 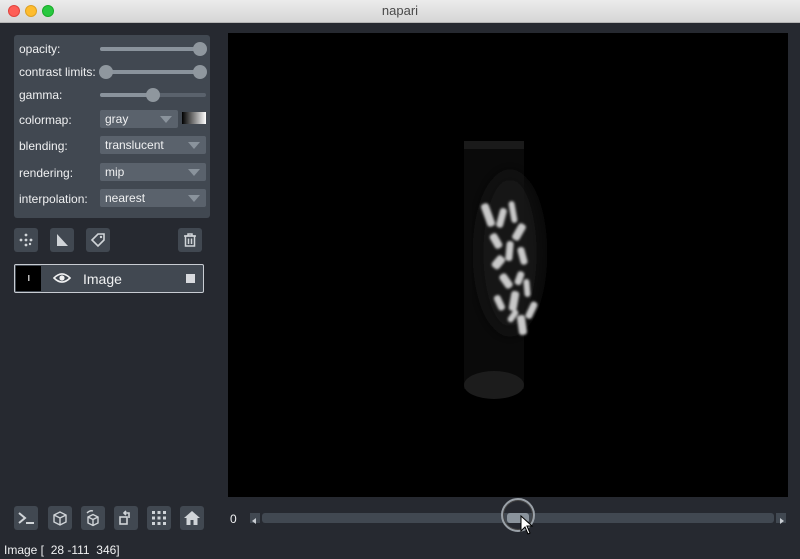 I want to click on new-points-button, so click(x=26, y=240).